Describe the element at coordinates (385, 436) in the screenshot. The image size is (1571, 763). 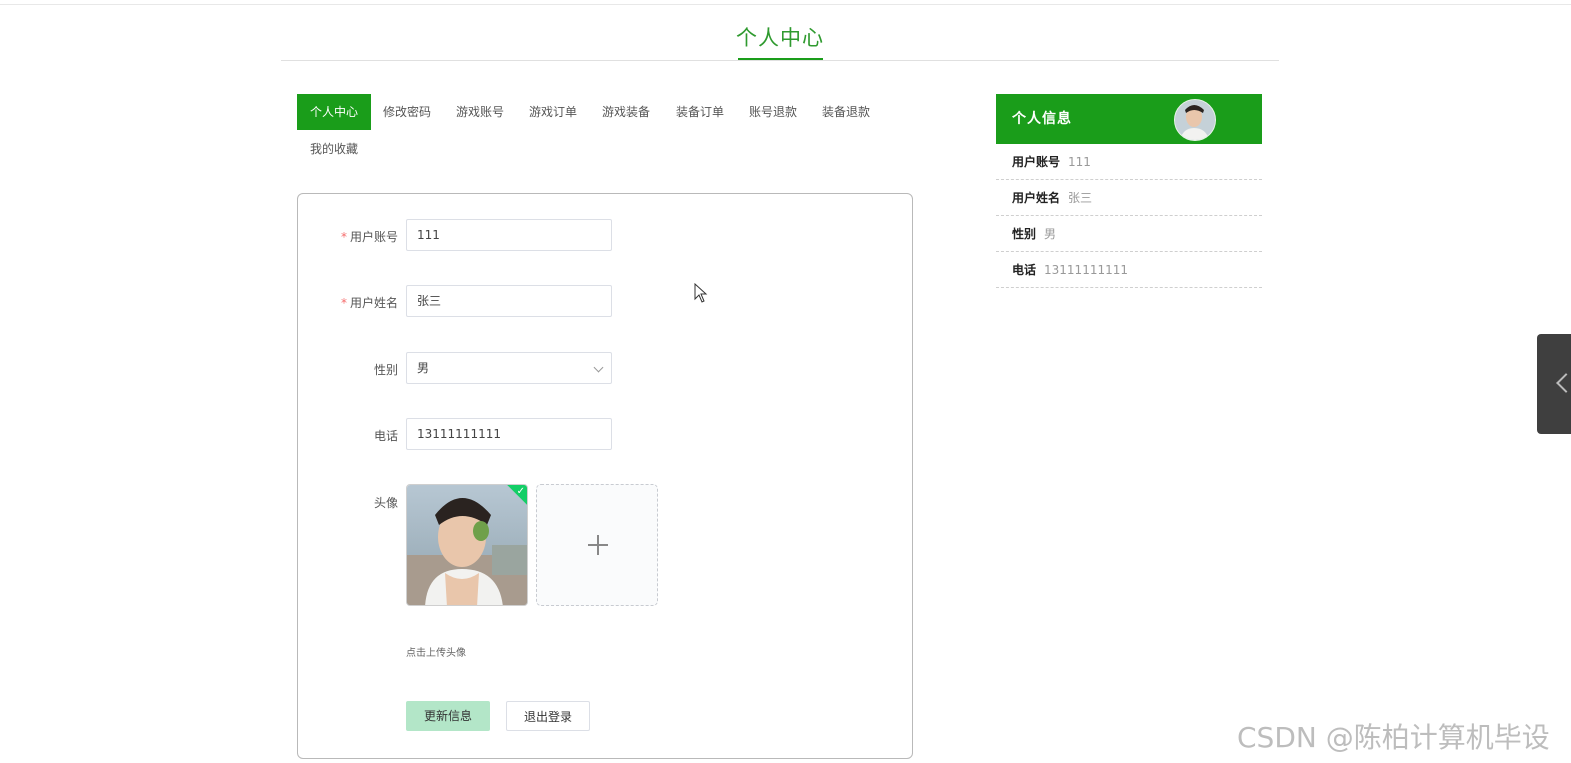
I see `phone-label: 电话` at that location.